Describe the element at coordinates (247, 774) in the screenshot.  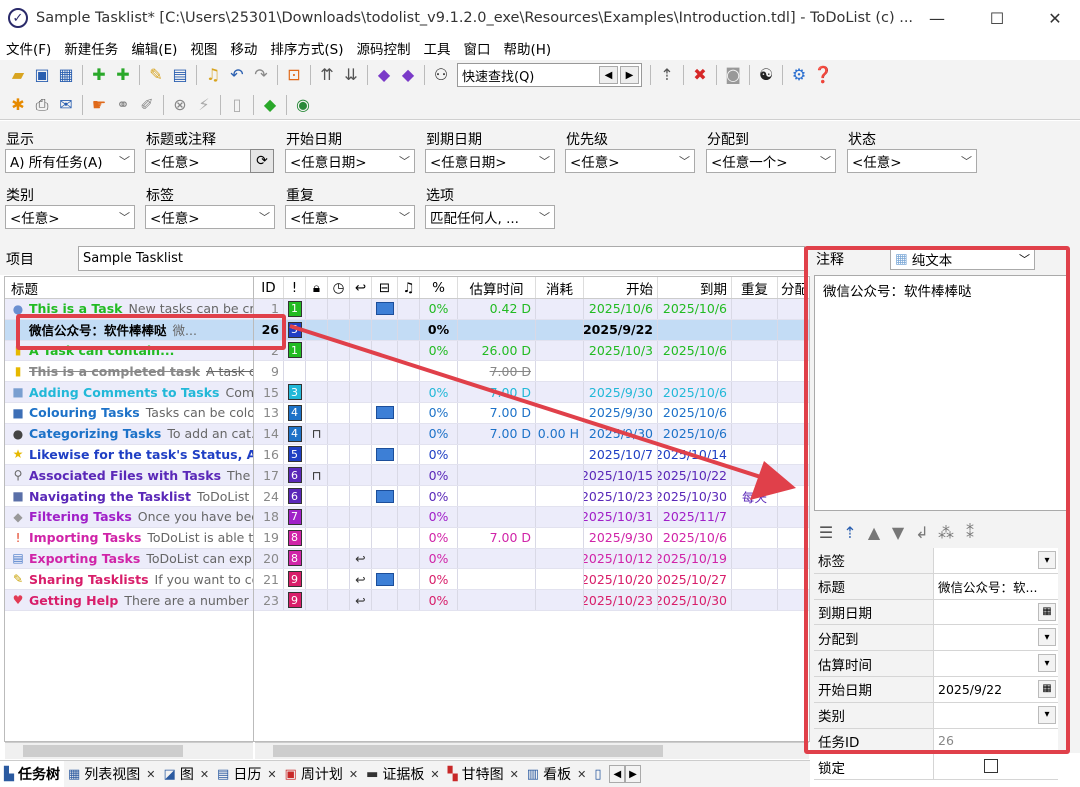
I see `tab-calendar: ▤ 日历 ✕` at that location.